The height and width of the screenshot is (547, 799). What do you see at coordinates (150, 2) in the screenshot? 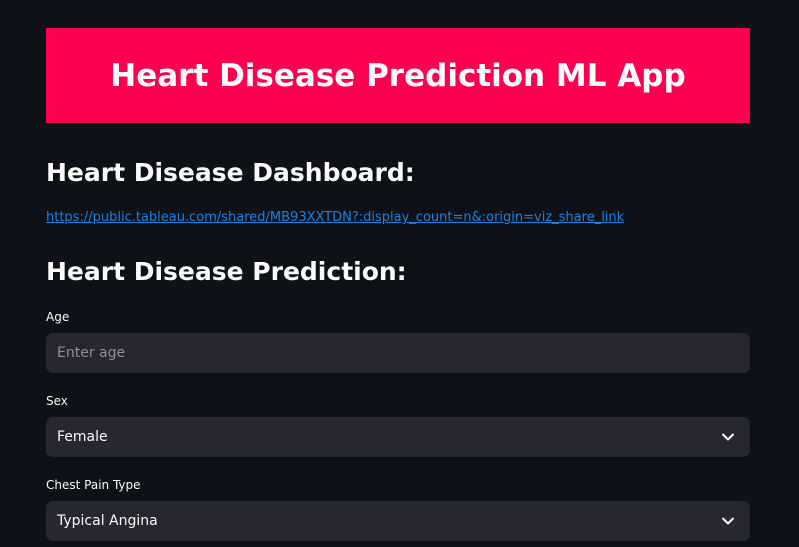
I see `cropped-top-heading` at bounding box center [150, 2].